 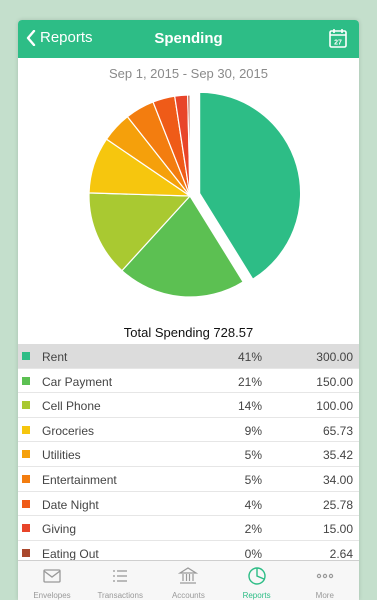 I want to click on category-name: Car Payment, so click(x=77, y=381).